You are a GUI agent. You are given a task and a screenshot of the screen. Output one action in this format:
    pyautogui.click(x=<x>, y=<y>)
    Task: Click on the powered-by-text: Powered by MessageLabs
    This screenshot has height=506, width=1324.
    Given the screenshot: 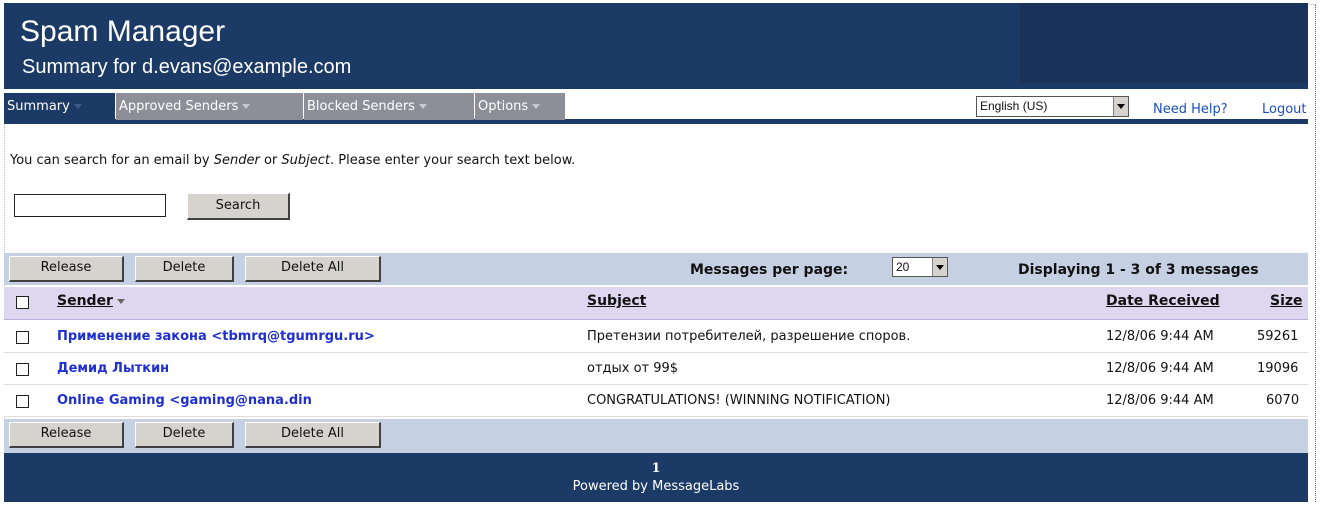 What is the action you would take?
    pyautogui.click(x=656, y=486)
    